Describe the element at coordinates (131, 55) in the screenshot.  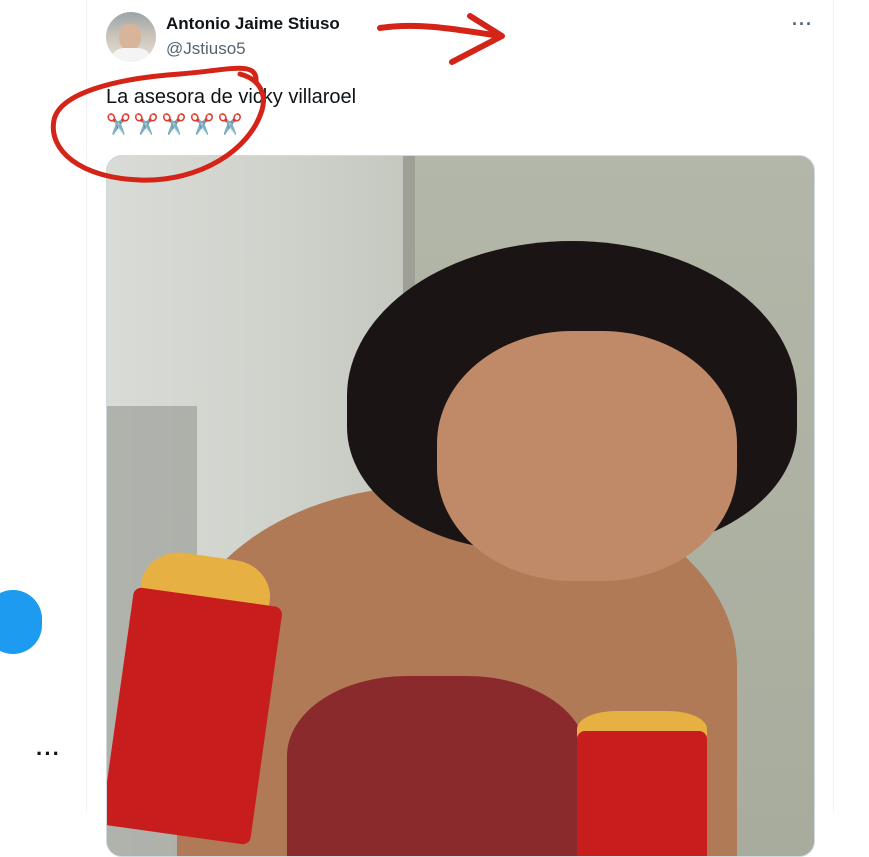
I see `avatar-shirt` at that location.